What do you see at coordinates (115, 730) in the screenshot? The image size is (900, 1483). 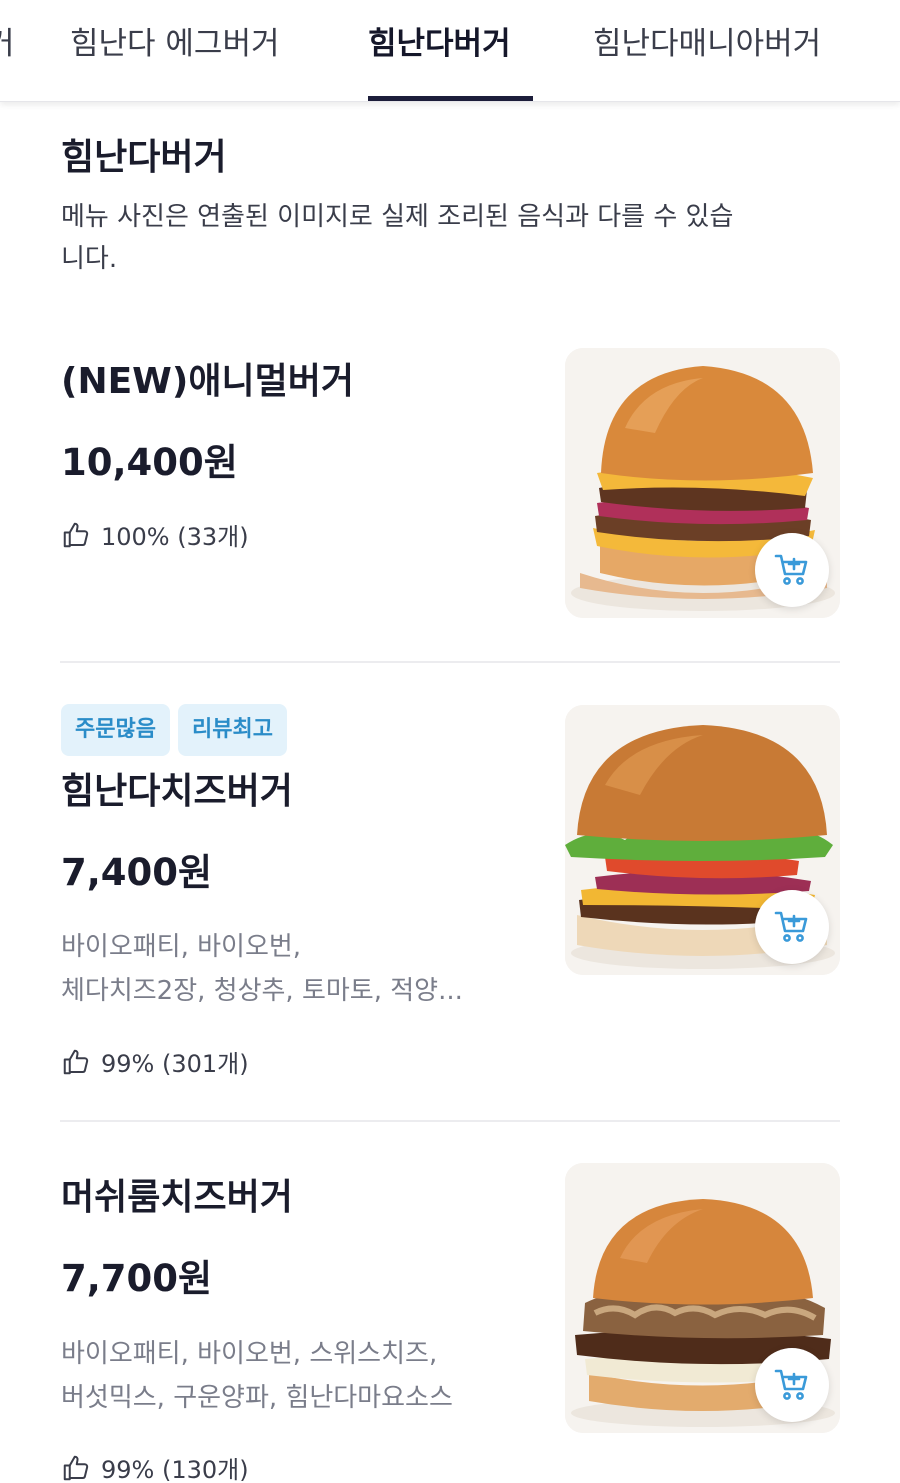 I see `badge-popular: 주문많음` at bounding box center [115, 730].